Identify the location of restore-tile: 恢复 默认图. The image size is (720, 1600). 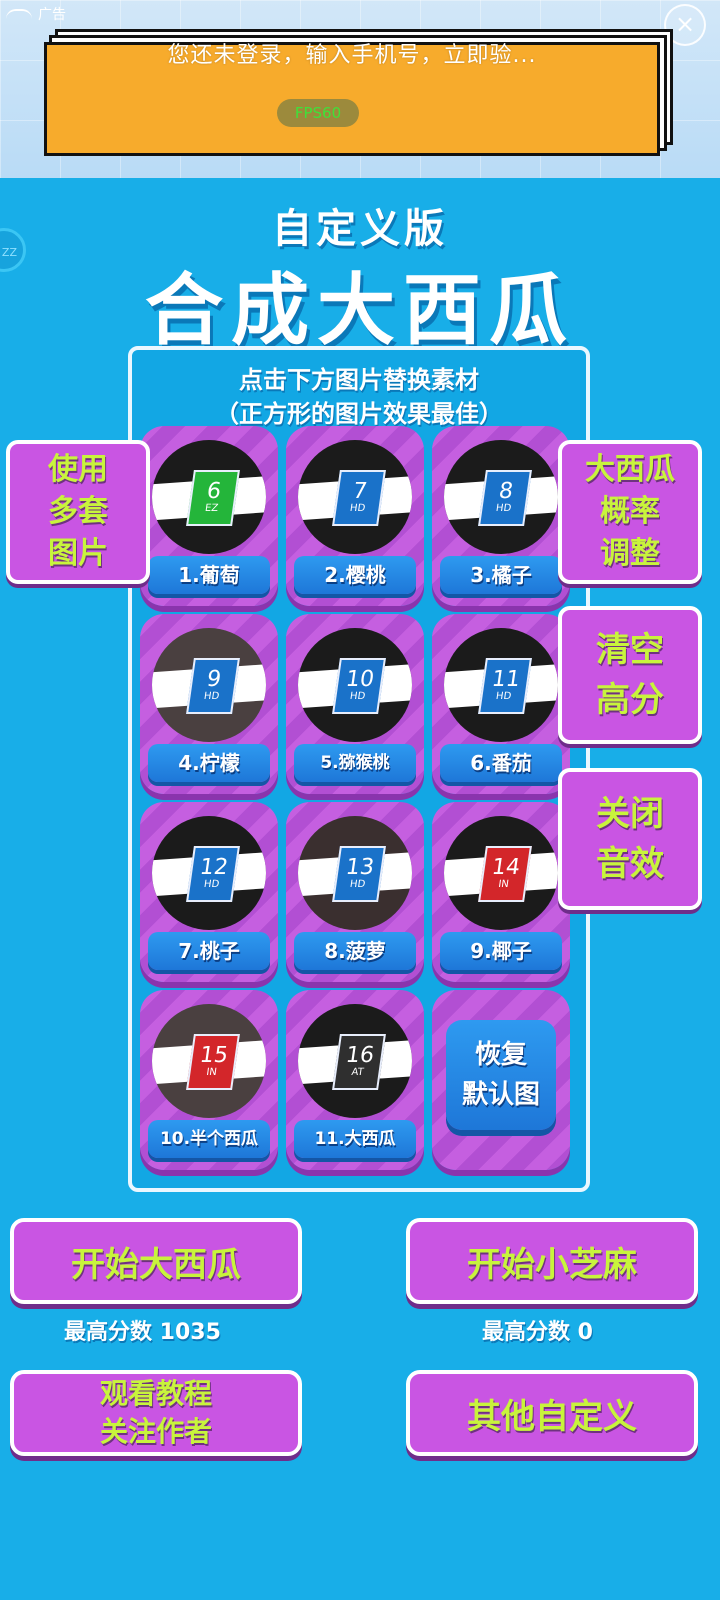
(501, 1080).